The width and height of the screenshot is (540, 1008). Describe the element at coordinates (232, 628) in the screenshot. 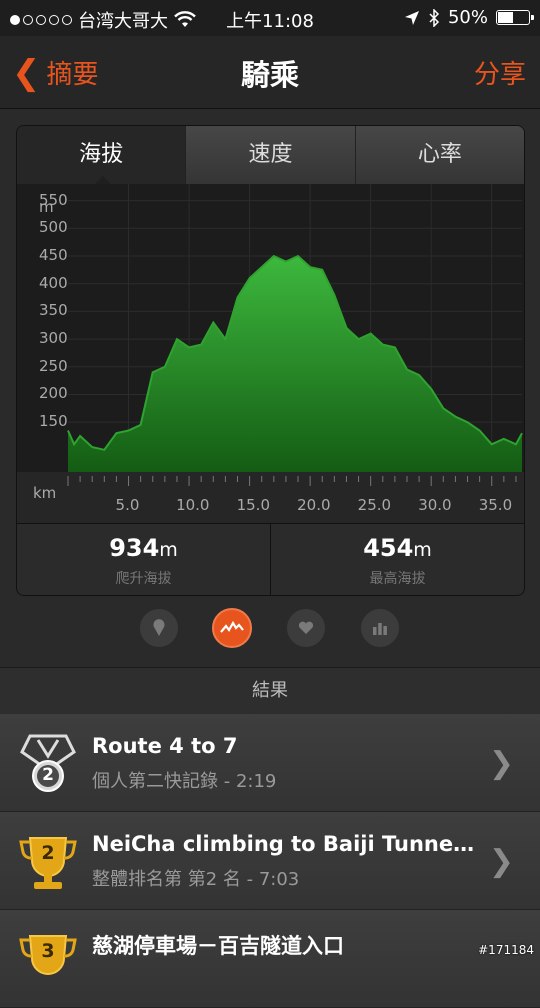

I see `elevation-icon` at that location.